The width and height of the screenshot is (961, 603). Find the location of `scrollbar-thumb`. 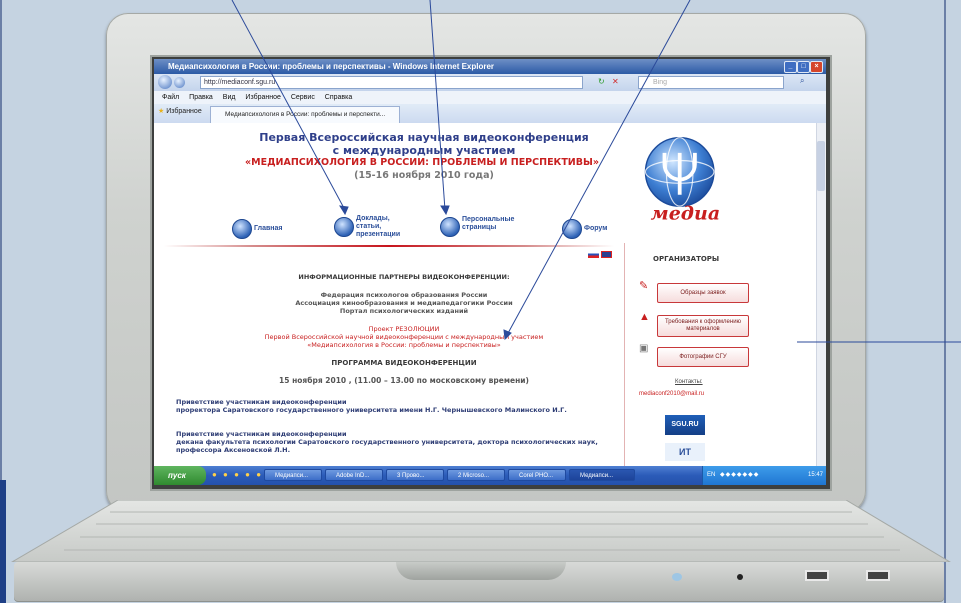

scrollbar-thumb is located at coordinates (821, 166).